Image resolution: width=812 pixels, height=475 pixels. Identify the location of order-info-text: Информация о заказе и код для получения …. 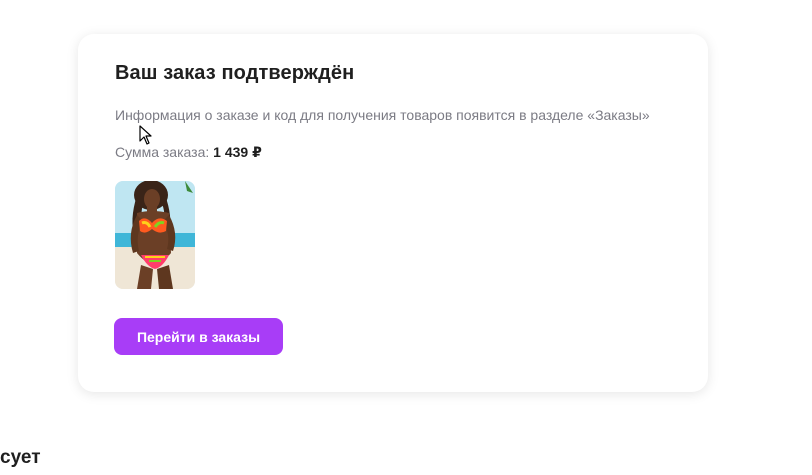
(382, 115).